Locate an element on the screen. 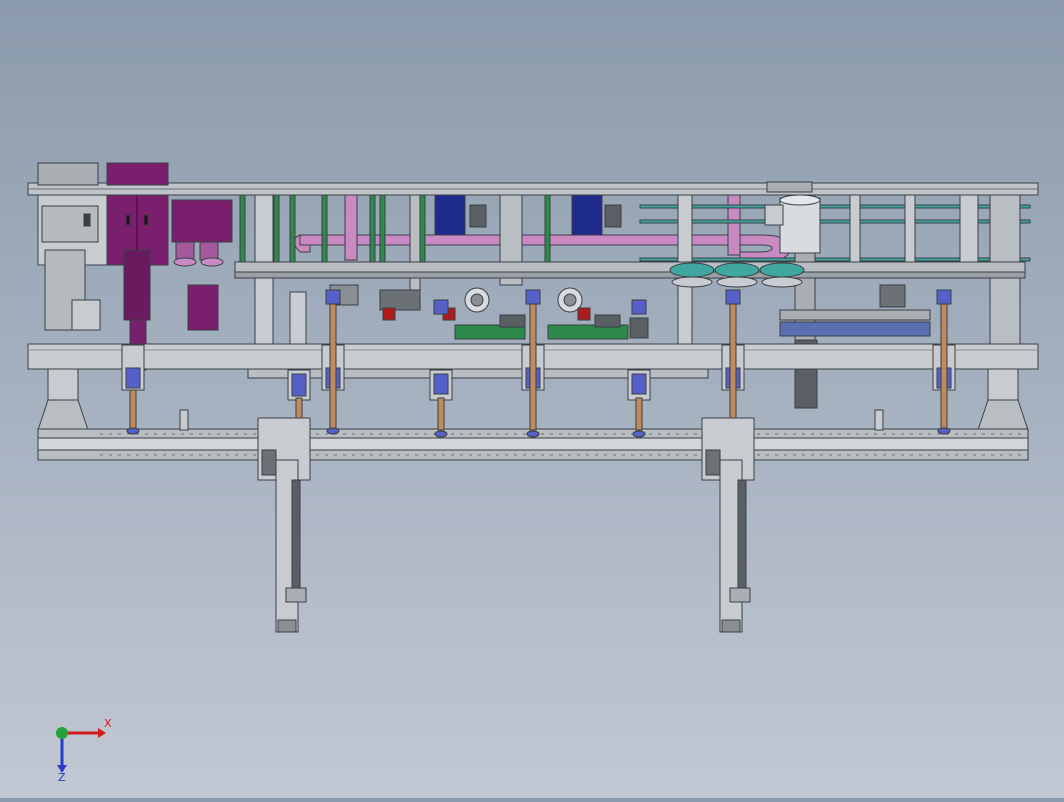 This screenshot has width=1064, height=802. y-axis-dot-icon is located at coordinates (62, 733).